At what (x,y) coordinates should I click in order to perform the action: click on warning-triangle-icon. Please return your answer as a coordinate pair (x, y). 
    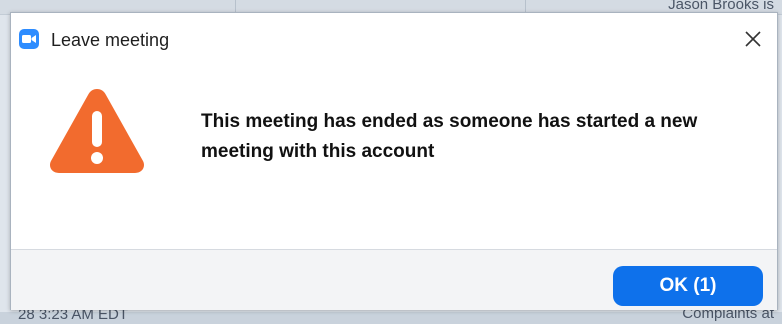
    Looking at the image, I should click on (97, 130).